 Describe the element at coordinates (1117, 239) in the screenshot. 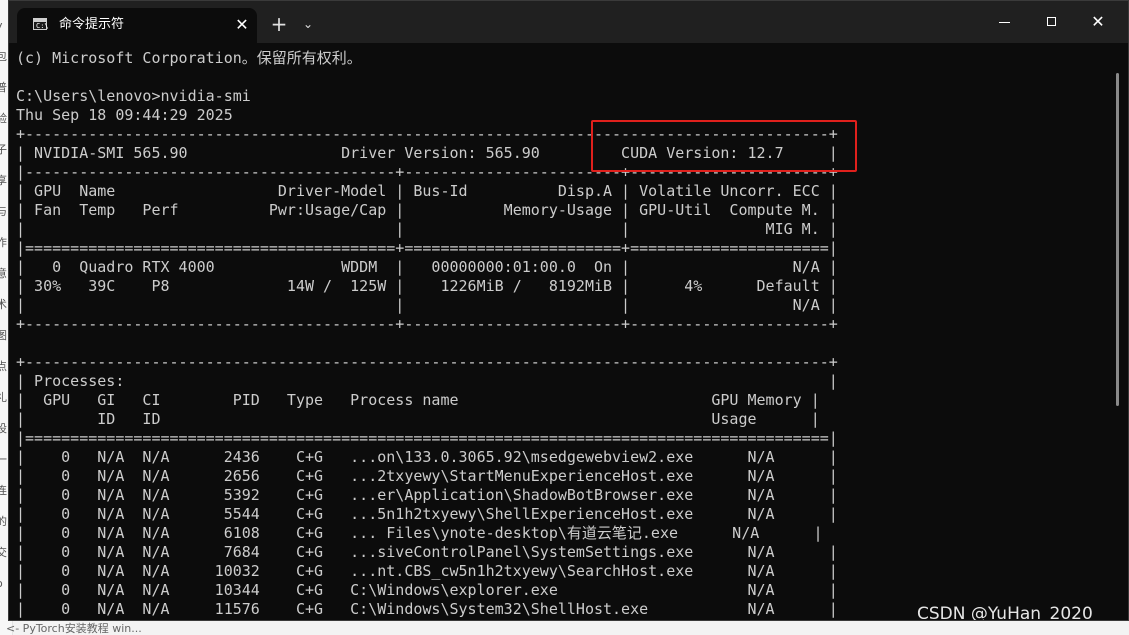

I see `scrollbar` at that location.